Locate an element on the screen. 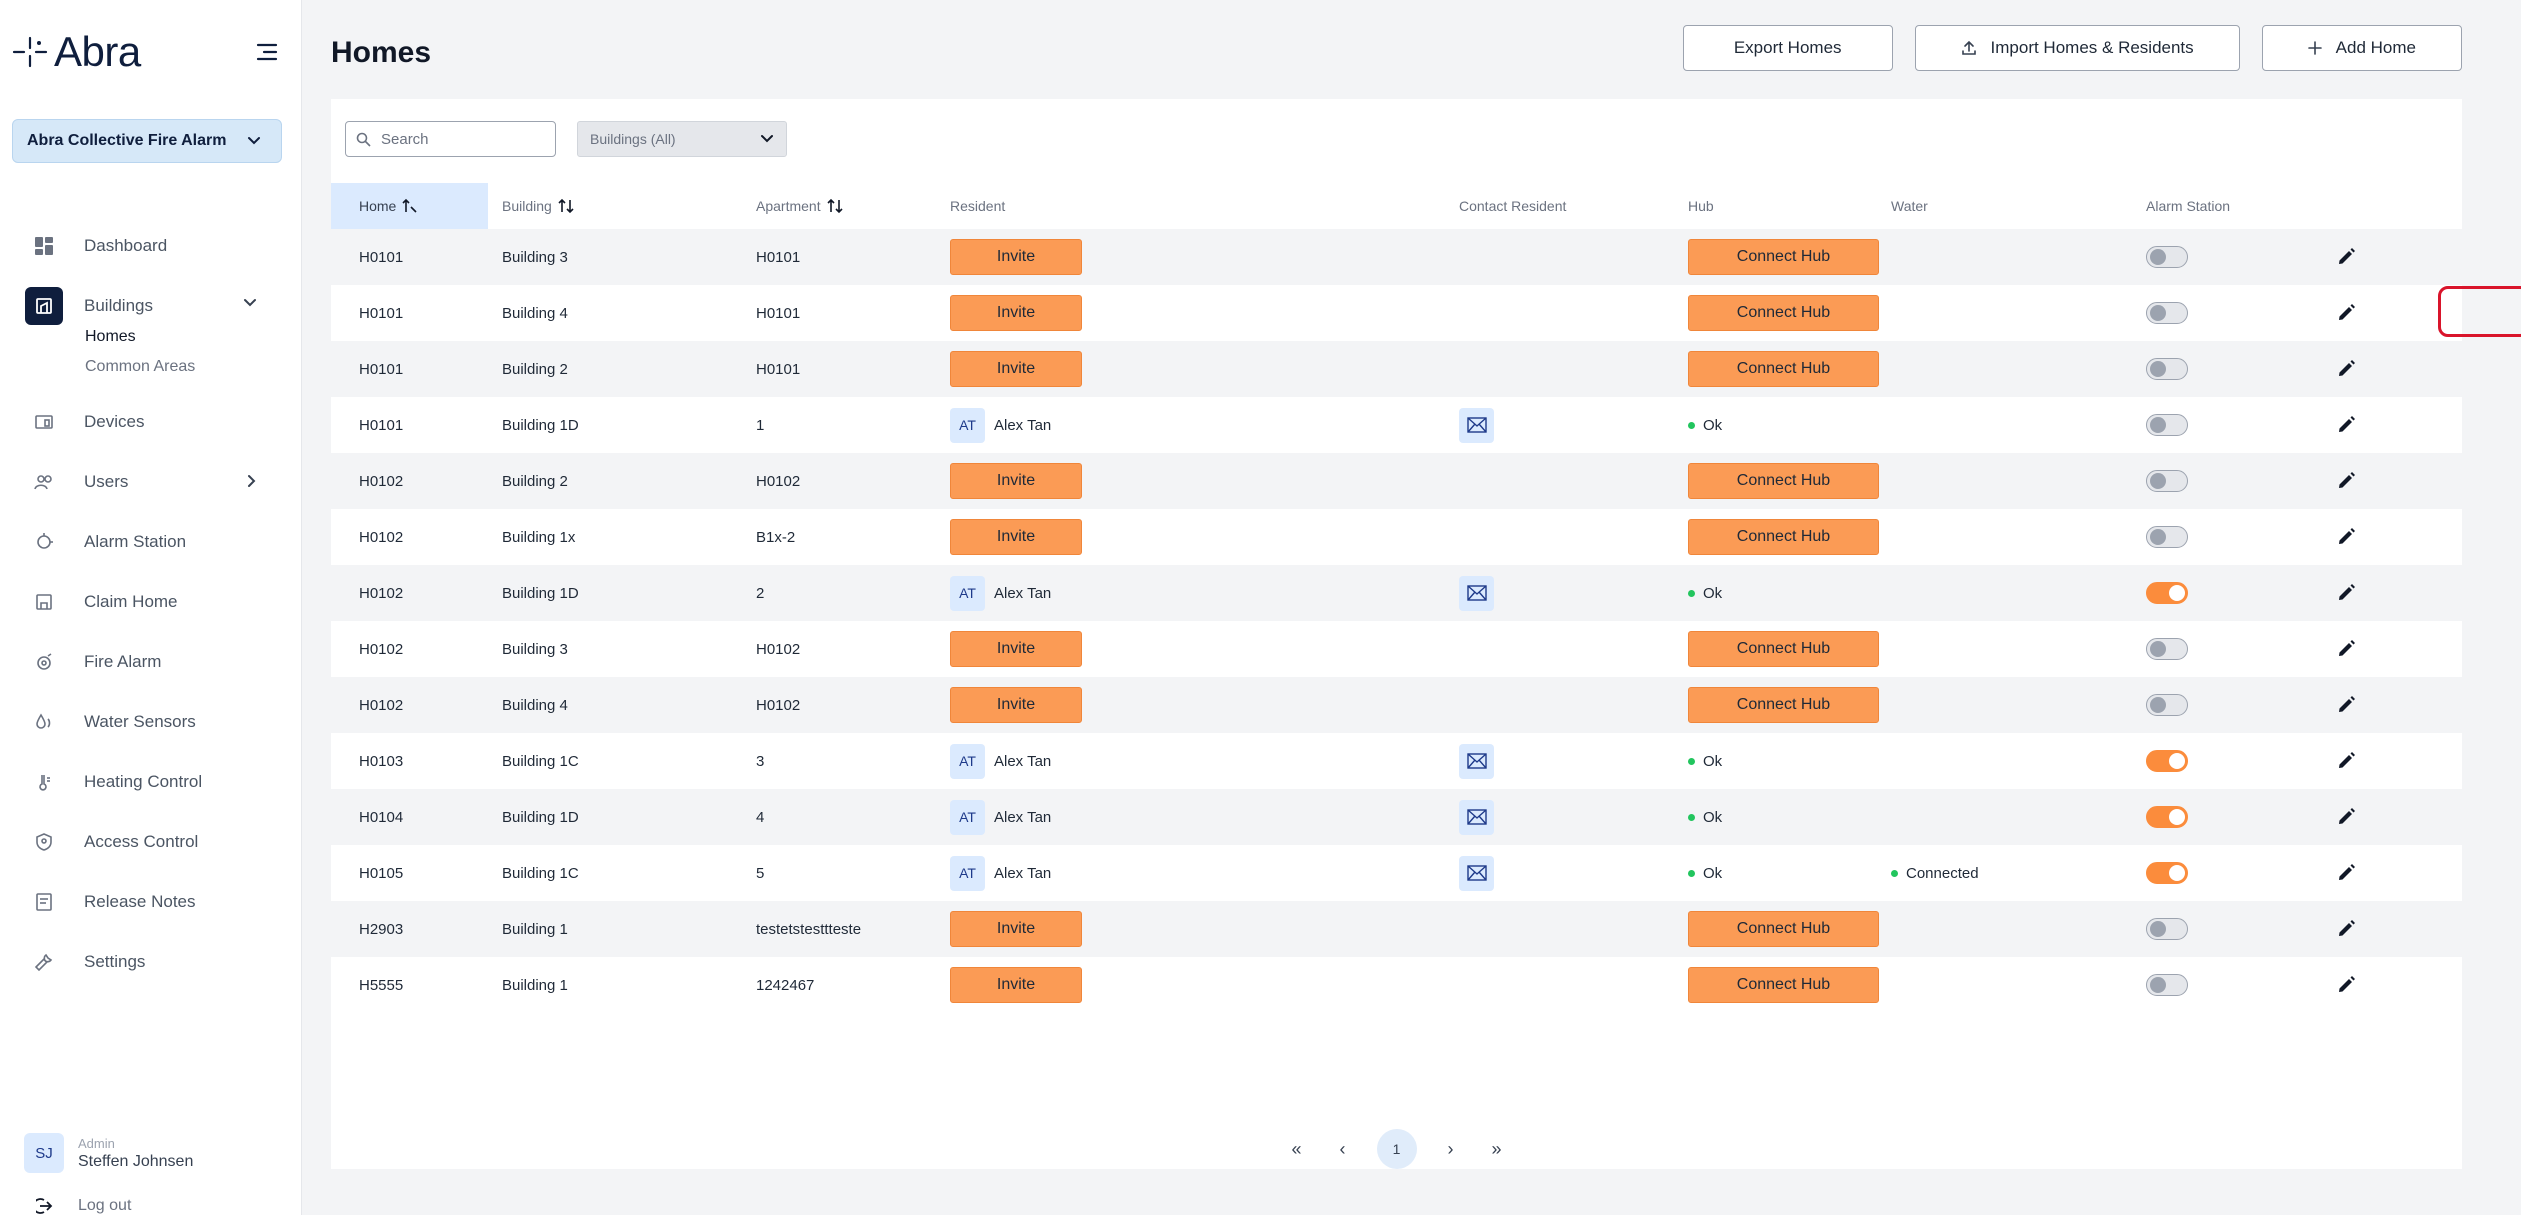 This screenshot has height=1215, width=2521. current-user: SJ Admin Steffen Johnsen is located at coordinates (108, 1153).